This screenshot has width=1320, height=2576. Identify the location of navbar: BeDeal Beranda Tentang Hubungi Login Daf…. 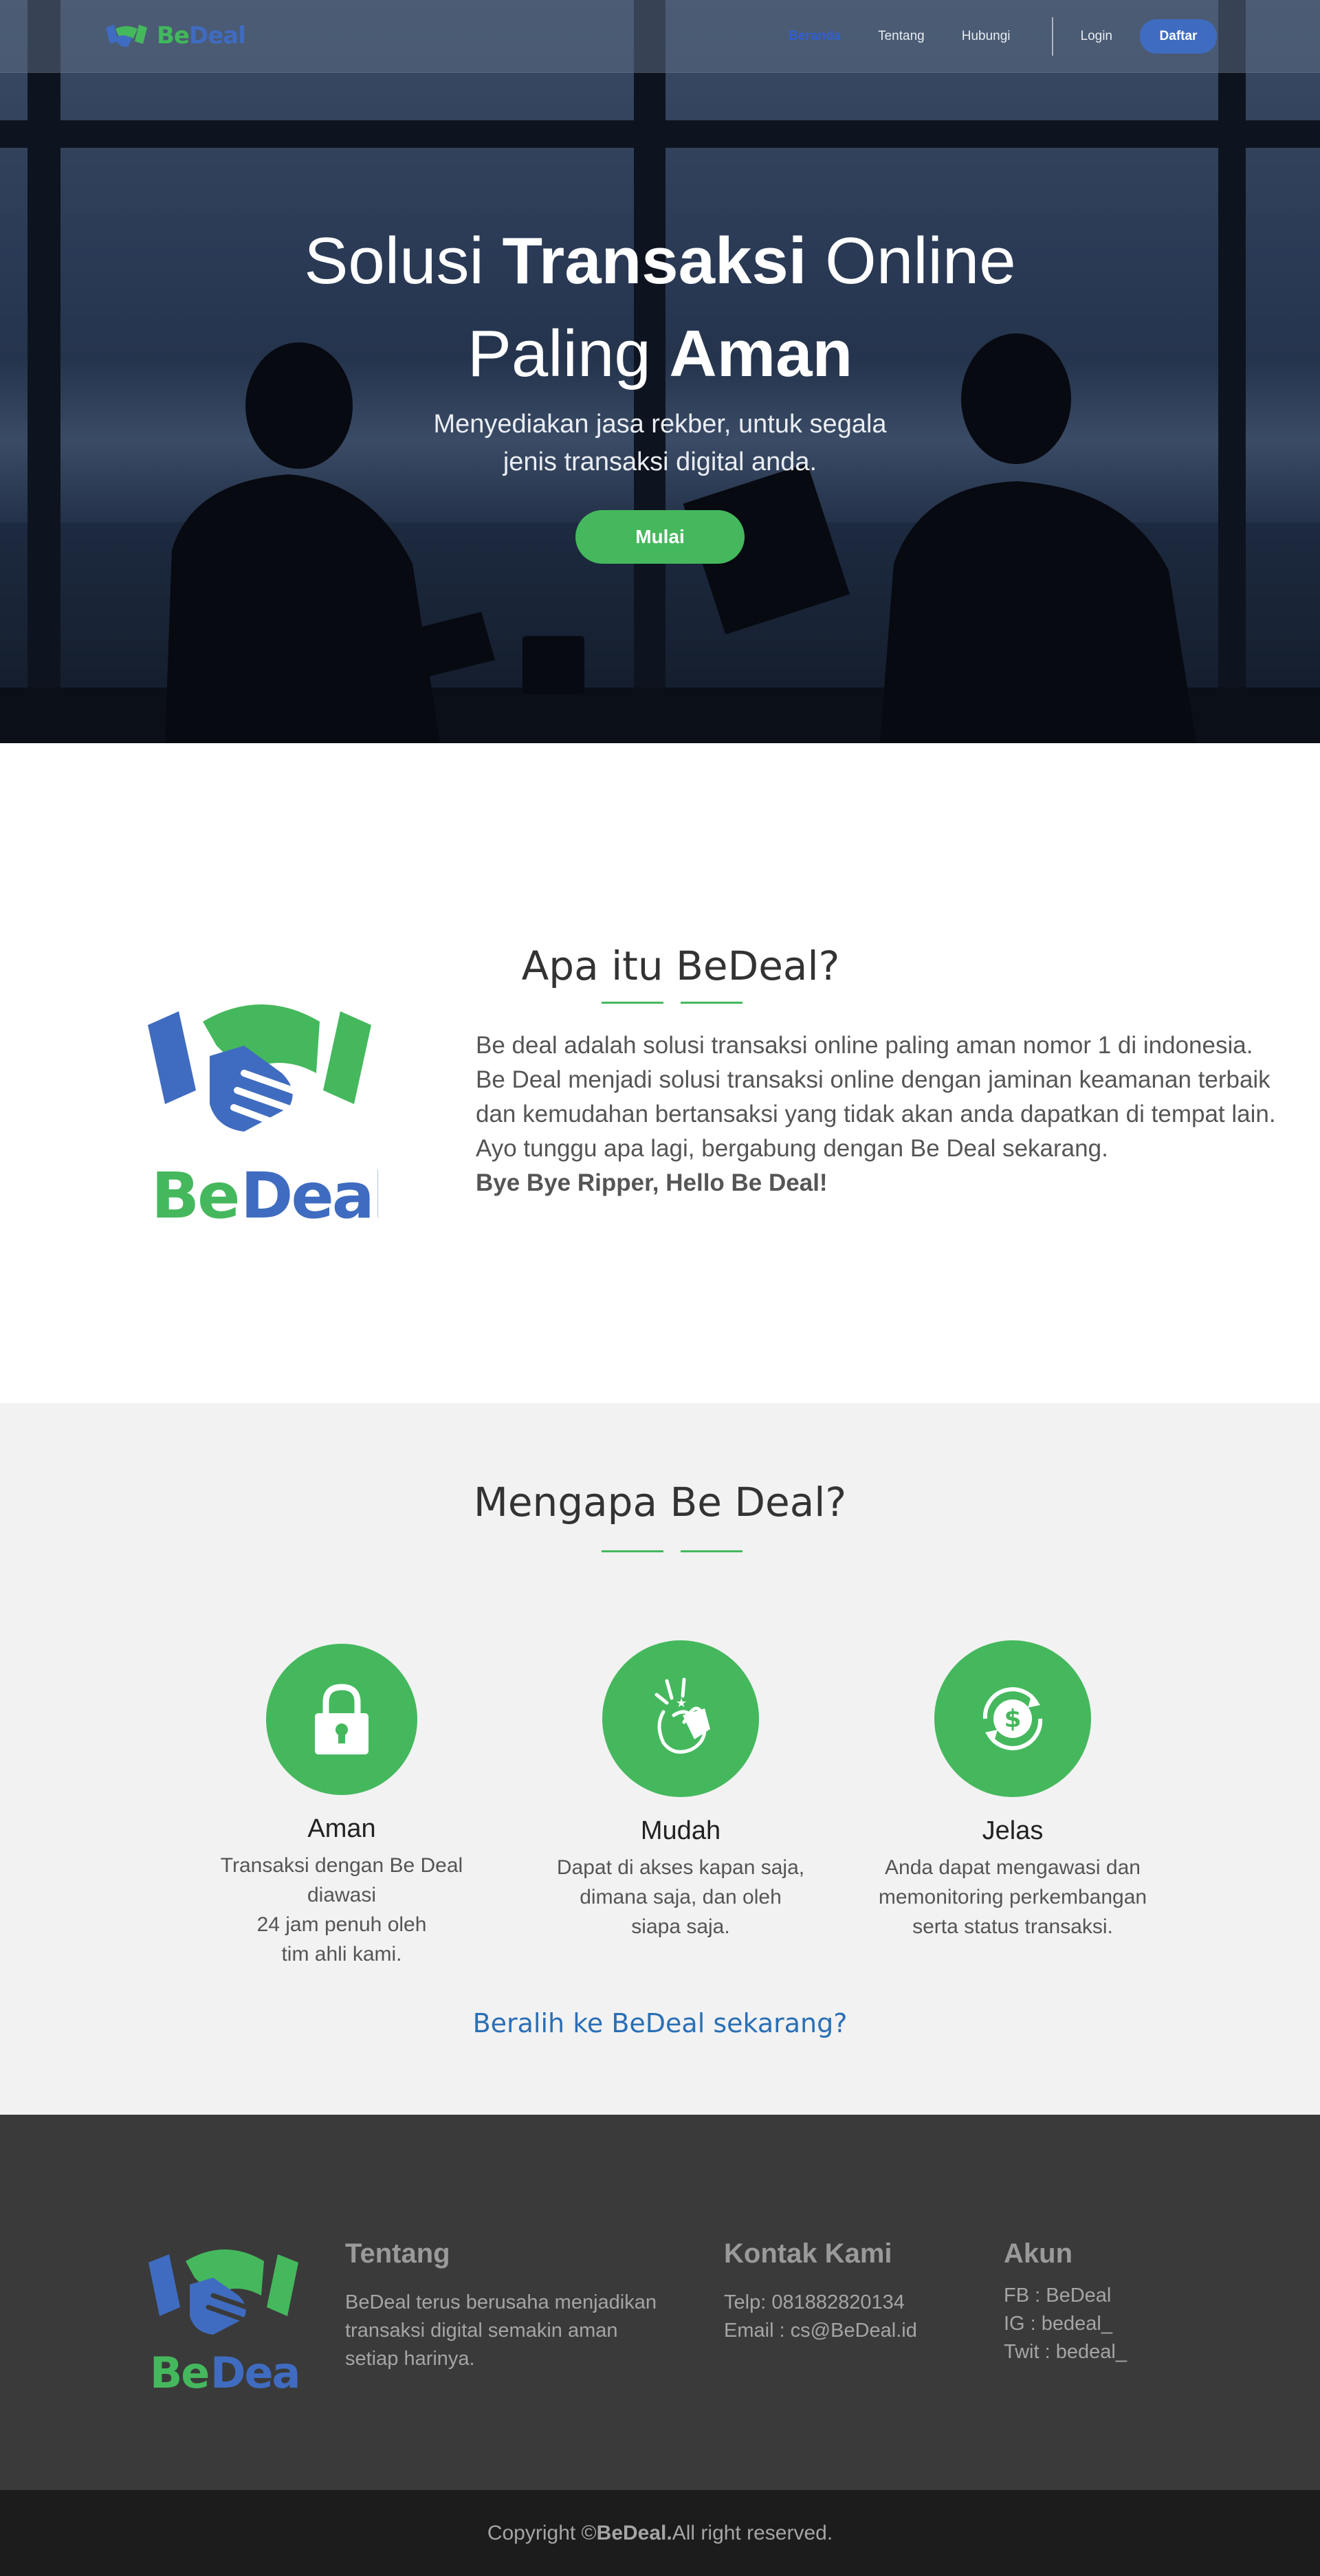
(660, 36).